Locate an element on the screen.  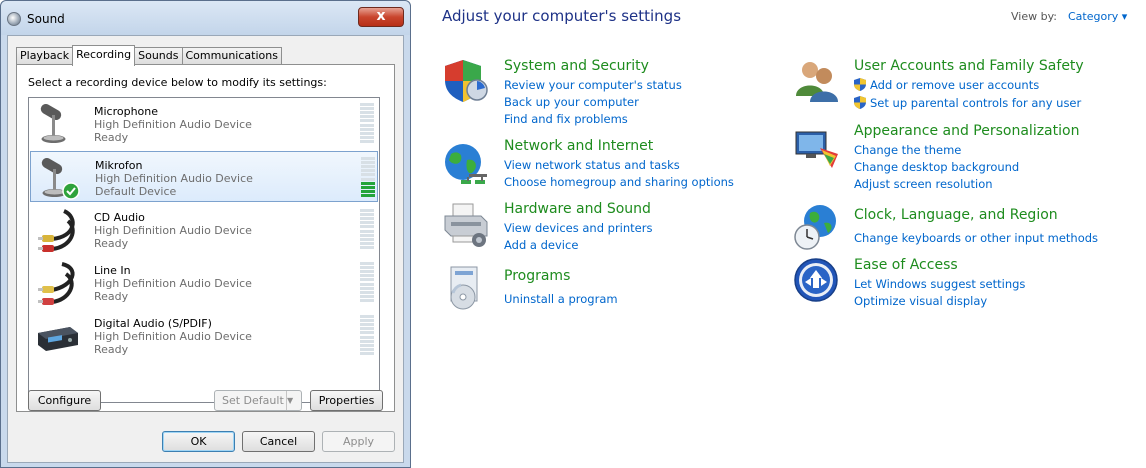
link-keyboards: Change keyboards or other input methods is located at coordinates (976, 238).